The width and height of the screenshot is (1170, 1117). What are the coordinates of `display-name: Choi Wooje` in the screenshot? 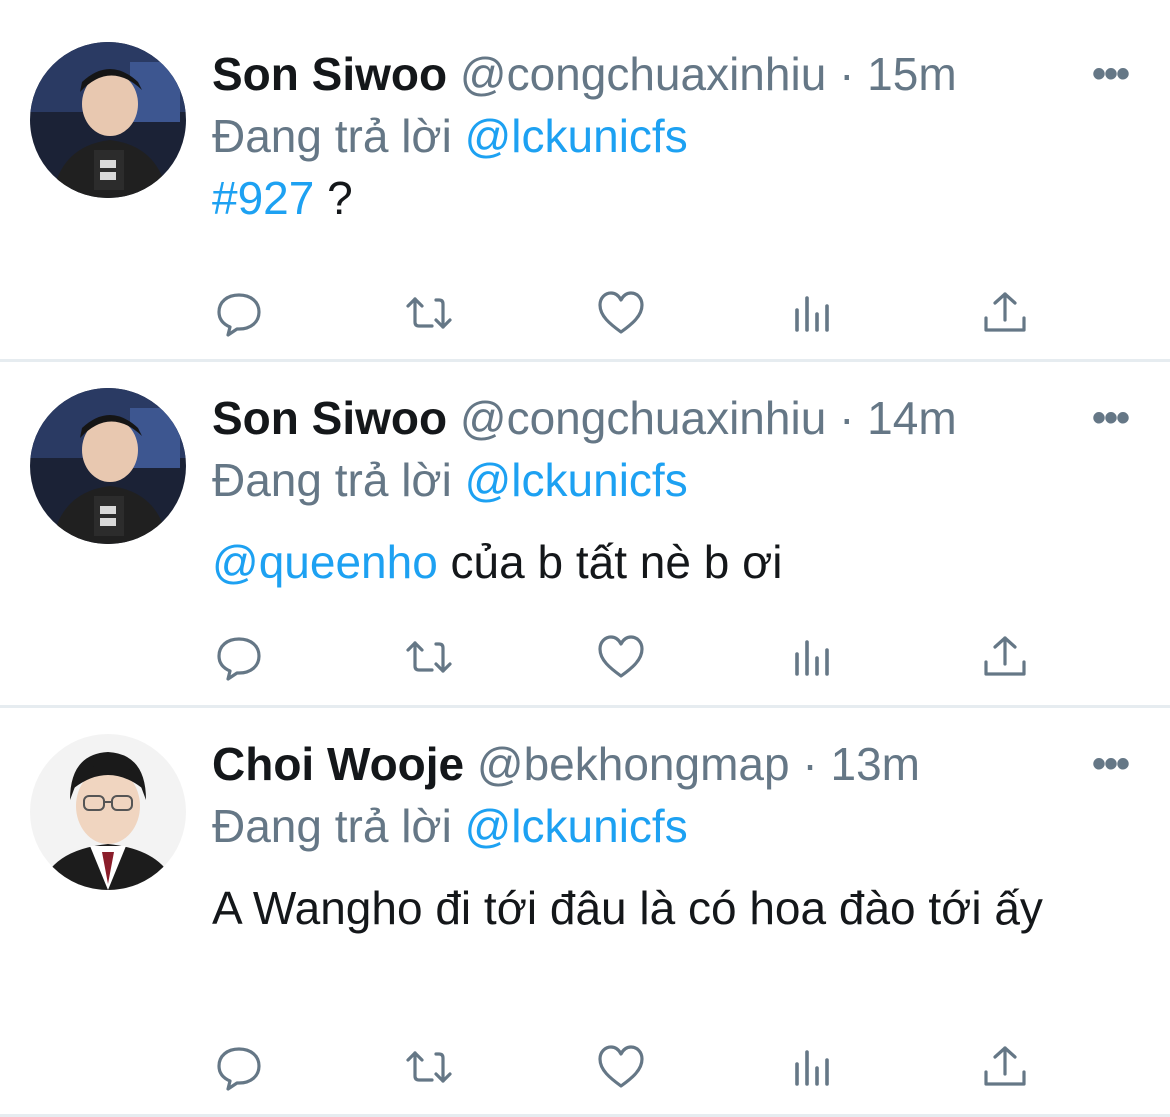 It's located at (338, 764).